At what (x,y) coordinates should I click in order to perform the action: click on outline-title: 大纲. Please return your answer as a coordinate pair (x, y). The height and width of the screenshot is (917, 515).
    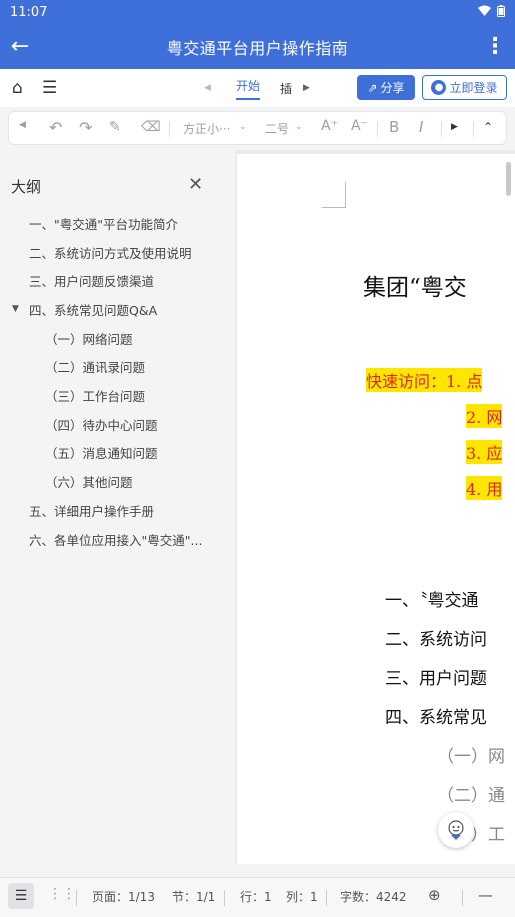
    Looking at the image, I should click on (26, 187).